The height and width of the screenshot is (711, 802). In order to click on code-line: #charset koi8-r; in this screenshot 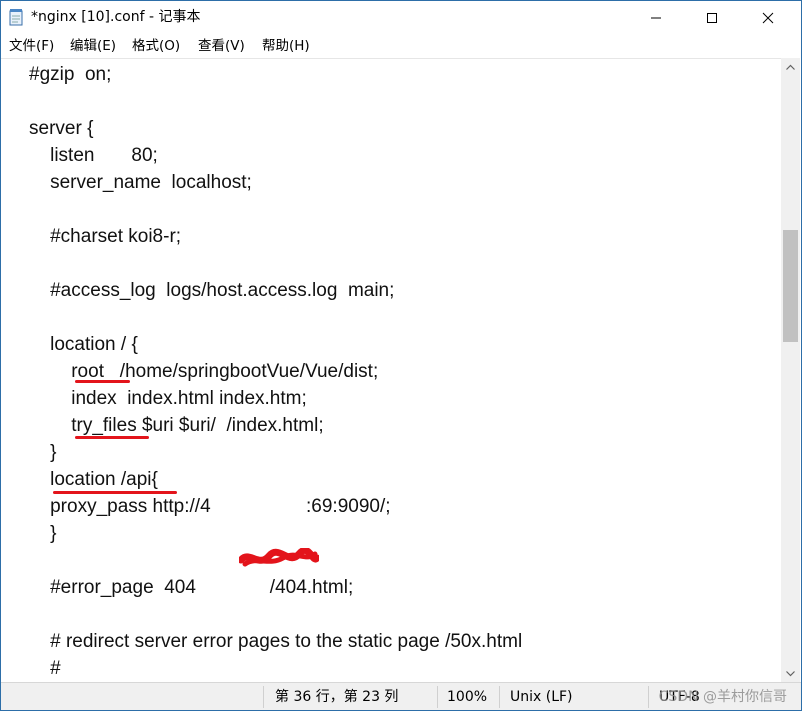, I will do `click(105, 236)`.